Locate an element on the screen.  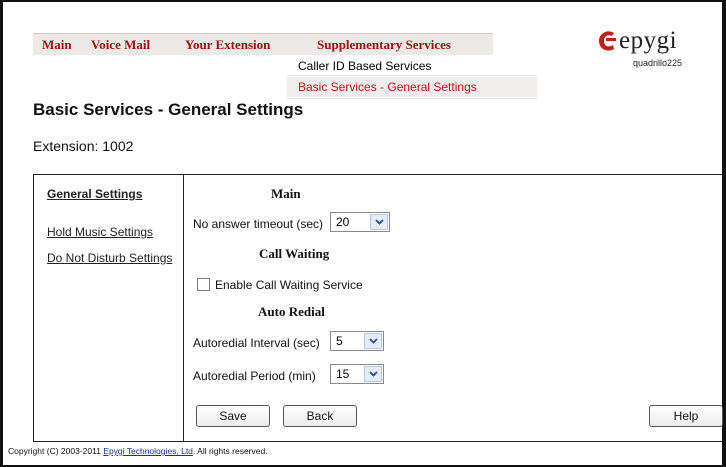
autoredial-period-value: 15 is located at coordinates (343, 374).